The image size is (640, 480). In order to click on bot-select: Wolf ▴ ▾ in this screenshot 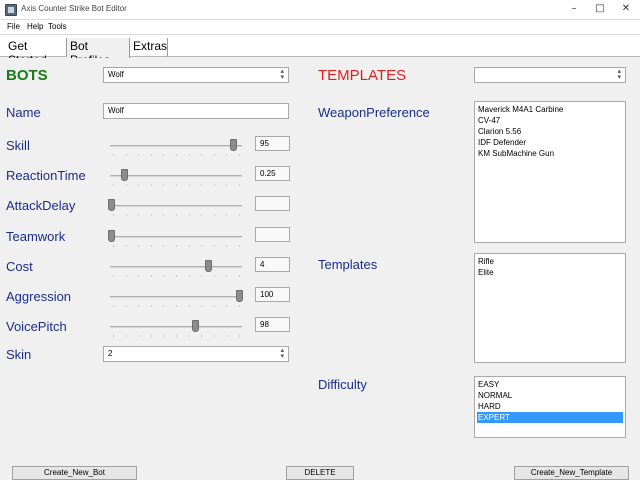, I will do `click(196, 75)`.